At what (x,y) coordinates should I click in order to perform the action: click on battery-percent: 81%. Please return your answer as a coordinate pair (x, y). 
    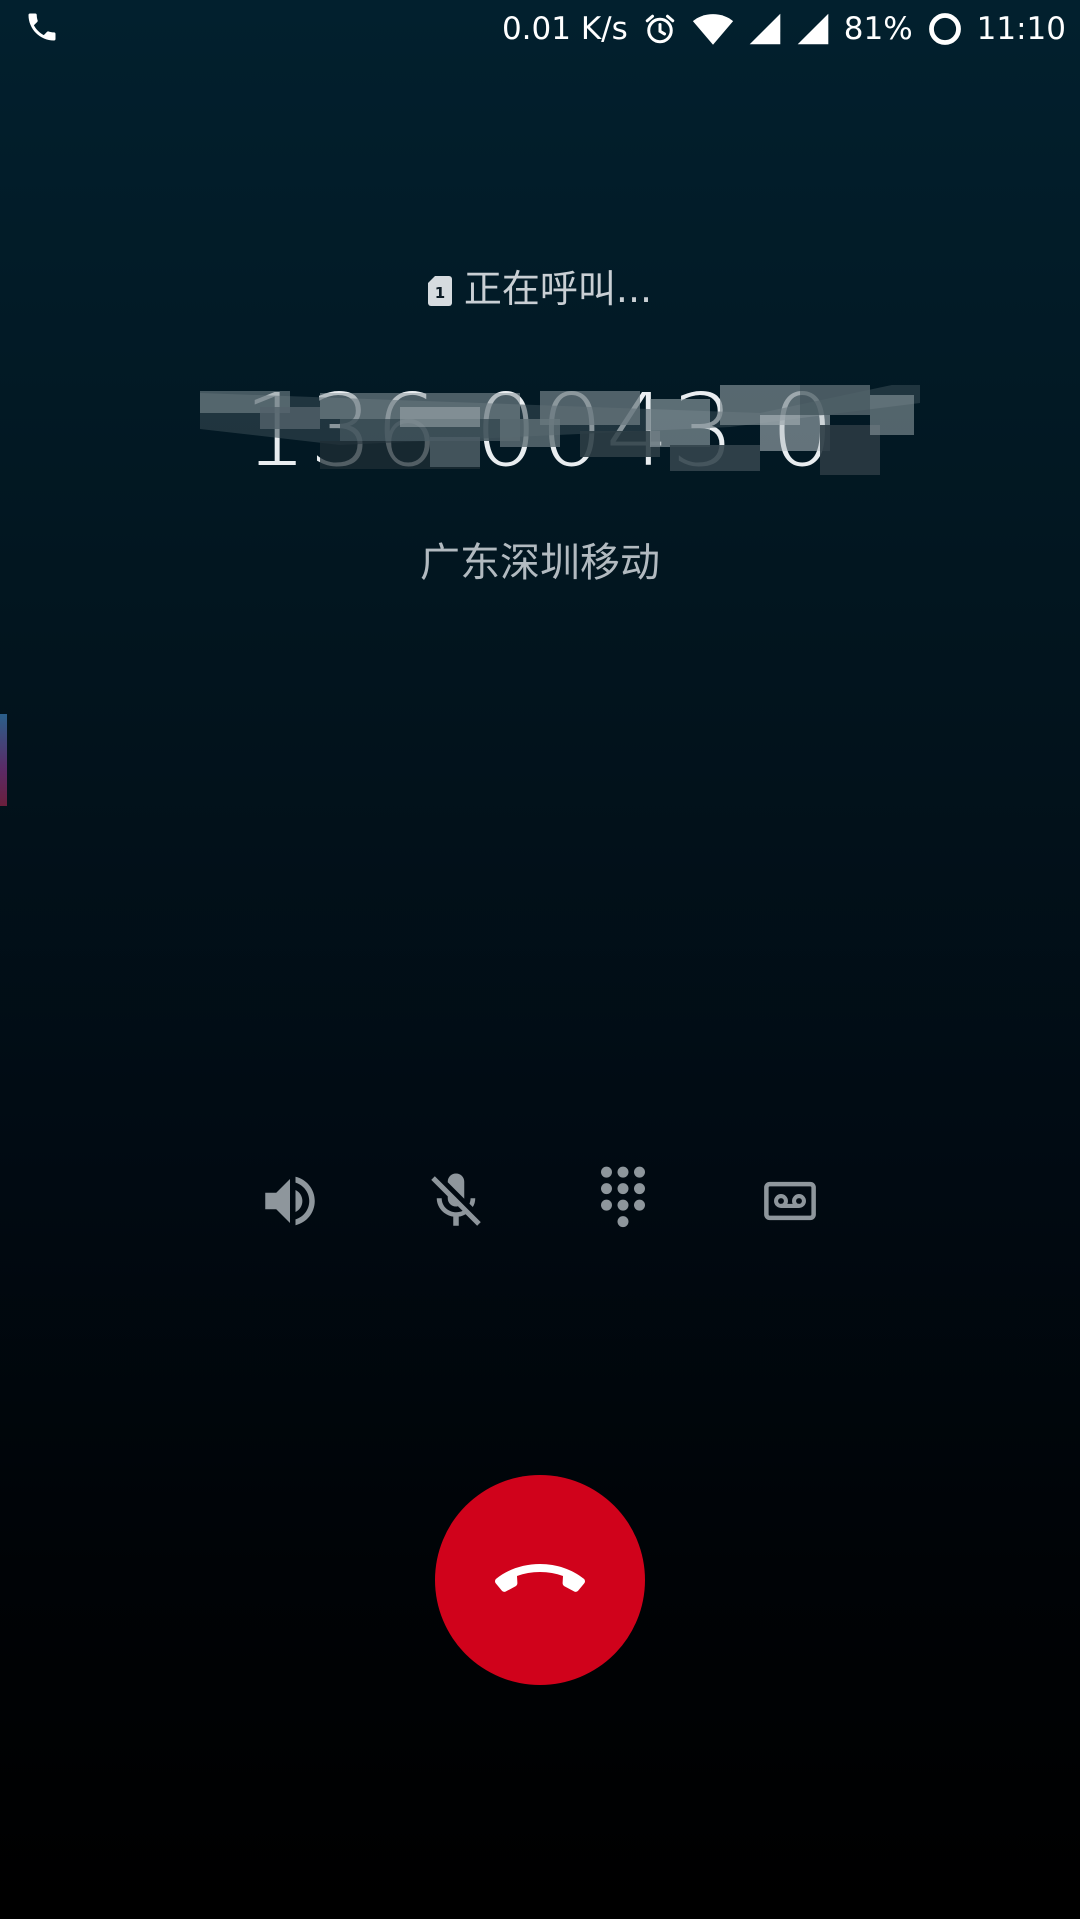
    Looking at the image, I should click on (878, 29).